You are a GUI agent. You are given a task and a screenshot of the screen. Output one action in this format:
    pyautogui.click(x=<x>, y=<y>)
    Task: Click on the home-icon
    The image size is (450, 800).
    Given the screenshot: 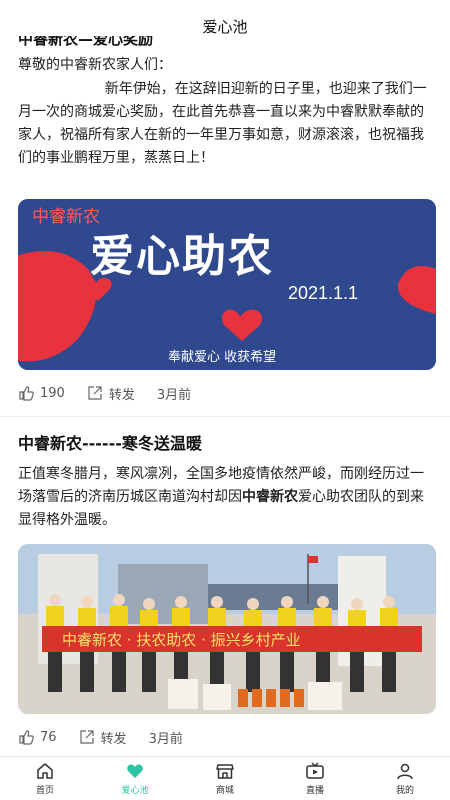 What is the action you would take?
    pyautogui.click(x=45, y=771)
    